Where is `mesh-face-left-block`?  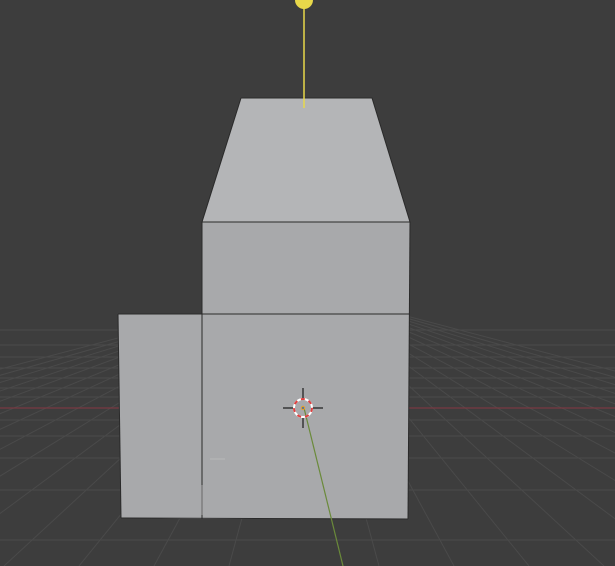
mesh-face-left-block is located at coordinates (160, 416).